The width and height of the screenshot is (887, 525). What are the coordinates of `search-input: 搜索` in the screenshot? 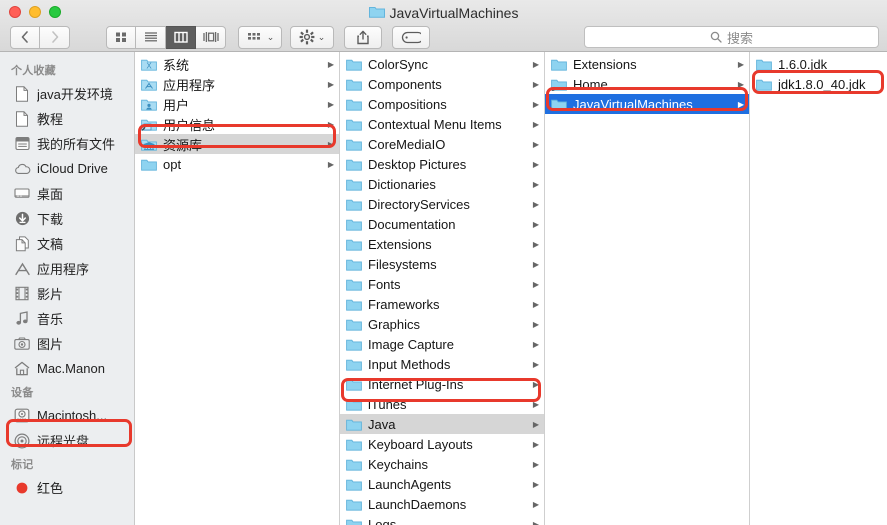 It's located at (731, 37).